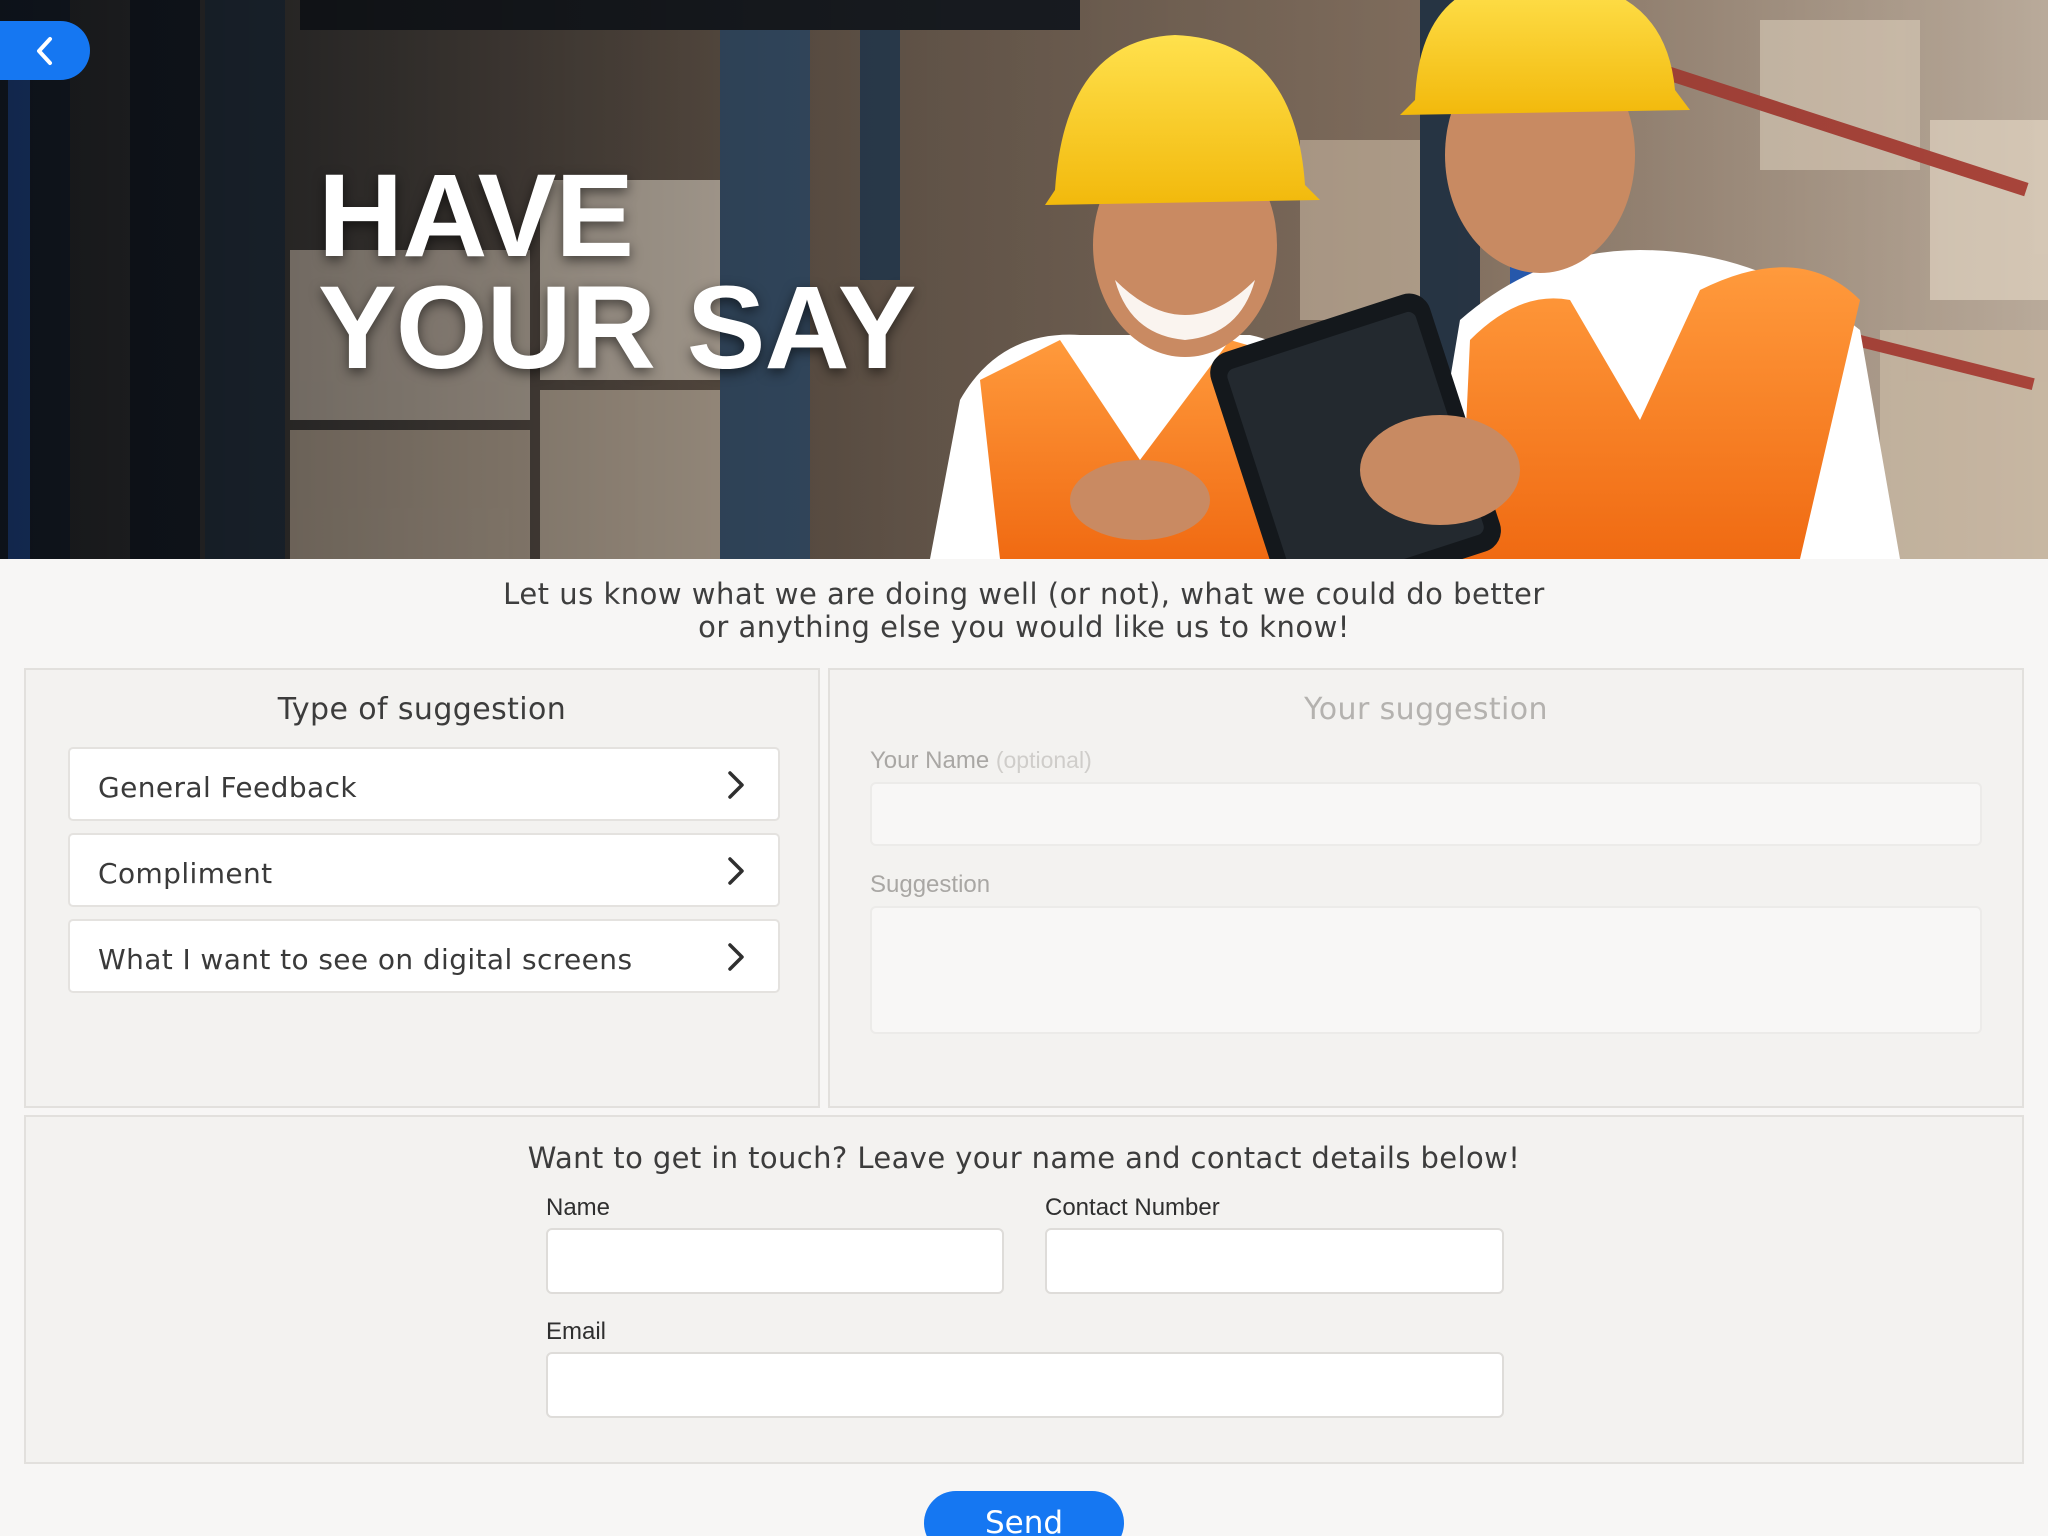  I want to click on type-item-label: General Feedback, so click(227, 787).